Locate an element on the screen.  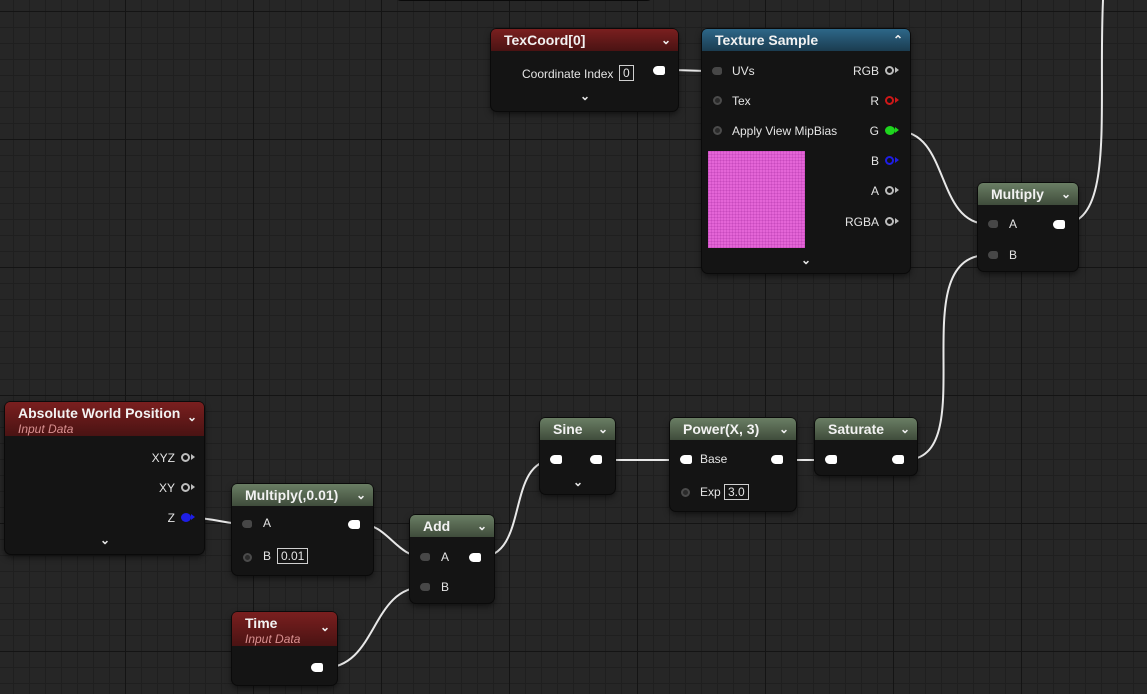
input-uvs-label: UVs is located at coordinates (743, 71).